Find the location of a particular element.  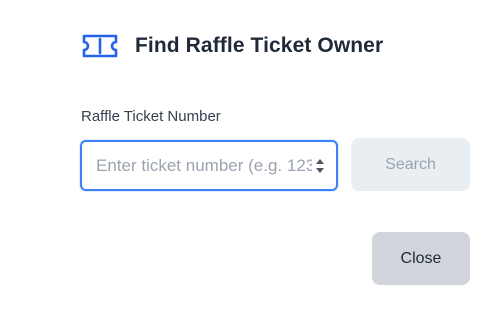

ticket-number-input is located at coordinates (197, 165).